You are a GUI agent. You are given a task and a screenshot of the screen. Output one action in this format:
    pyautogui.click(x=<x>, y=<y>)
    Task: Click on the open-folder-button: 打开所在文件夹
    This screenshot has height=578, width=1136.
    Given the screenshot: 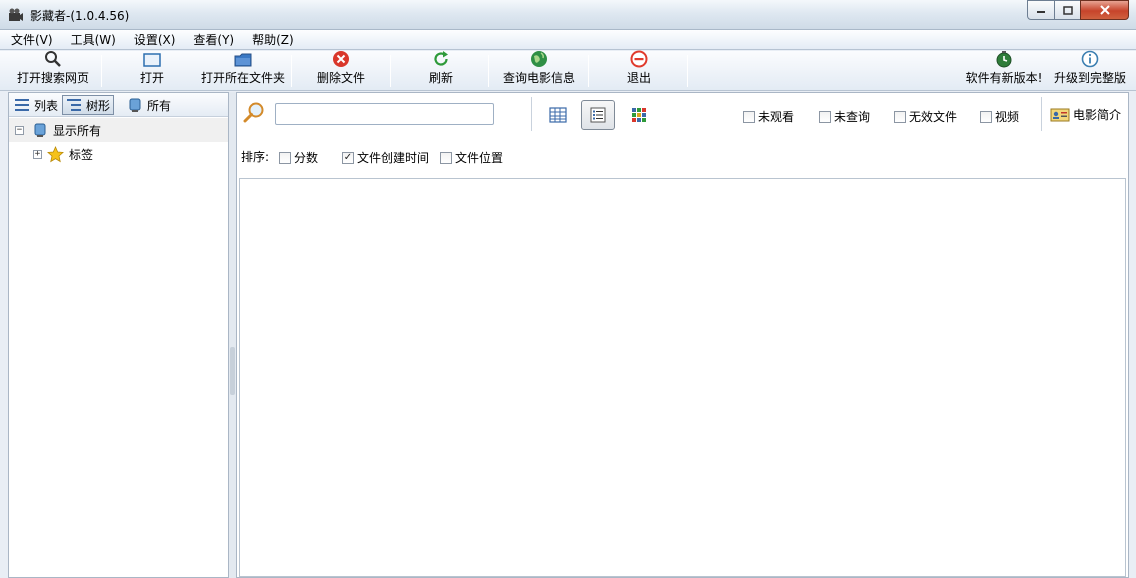 What is the action you would take?
    pyautogui.click(x=243, y=71)
    